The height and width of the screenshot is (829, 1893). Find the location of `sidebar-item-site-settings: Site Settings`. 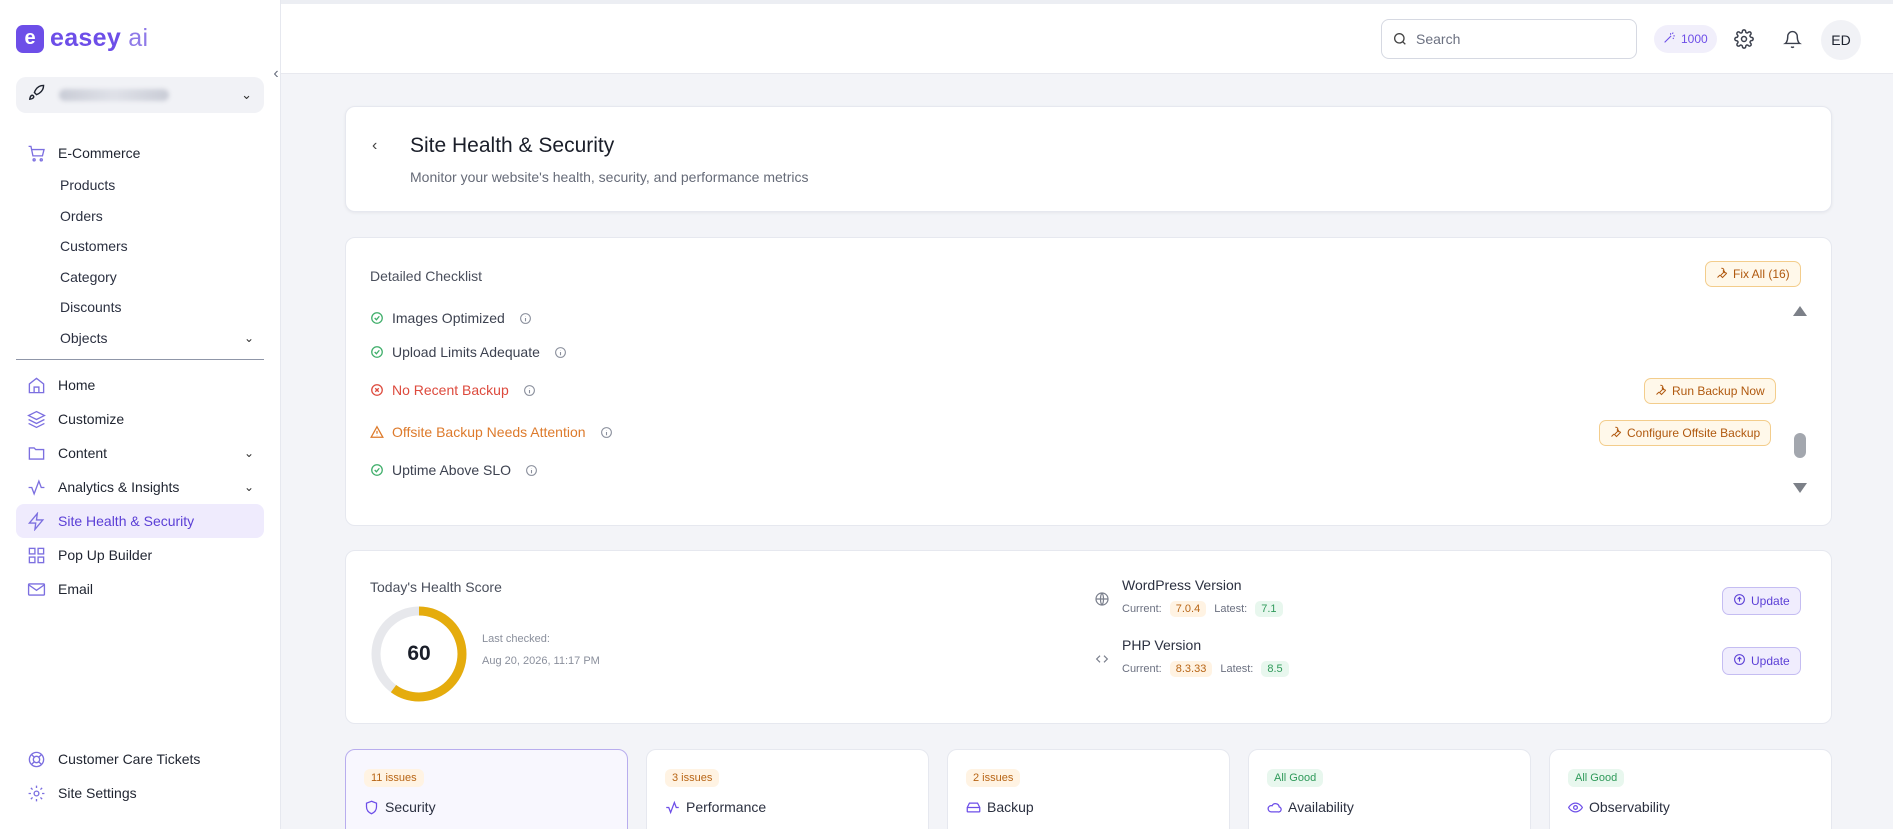

sidebar-item-site-settings: Site Settings is located at coordinates (140, 793).